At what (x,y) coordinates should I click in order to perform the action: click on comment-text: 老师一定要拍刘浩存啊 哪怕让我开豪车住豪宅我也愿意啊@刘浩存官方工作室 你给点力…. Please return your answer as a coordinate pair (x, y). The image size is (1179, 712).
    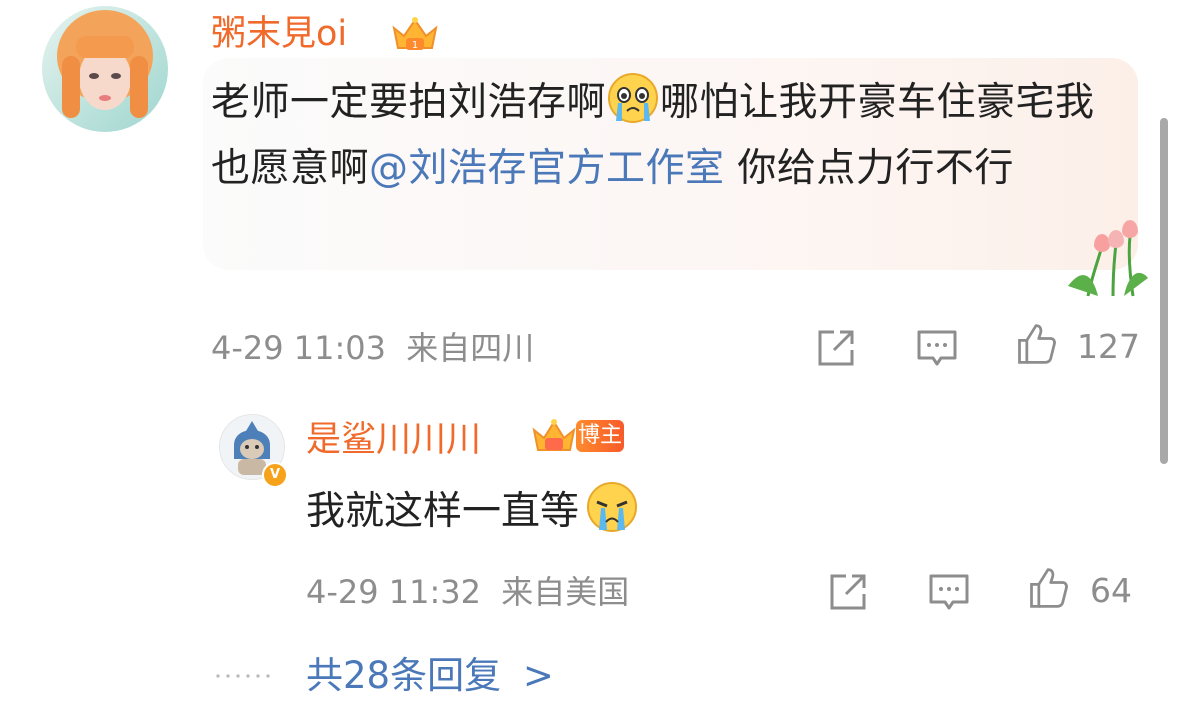
    Looking at the image, I should click on (666, 136).